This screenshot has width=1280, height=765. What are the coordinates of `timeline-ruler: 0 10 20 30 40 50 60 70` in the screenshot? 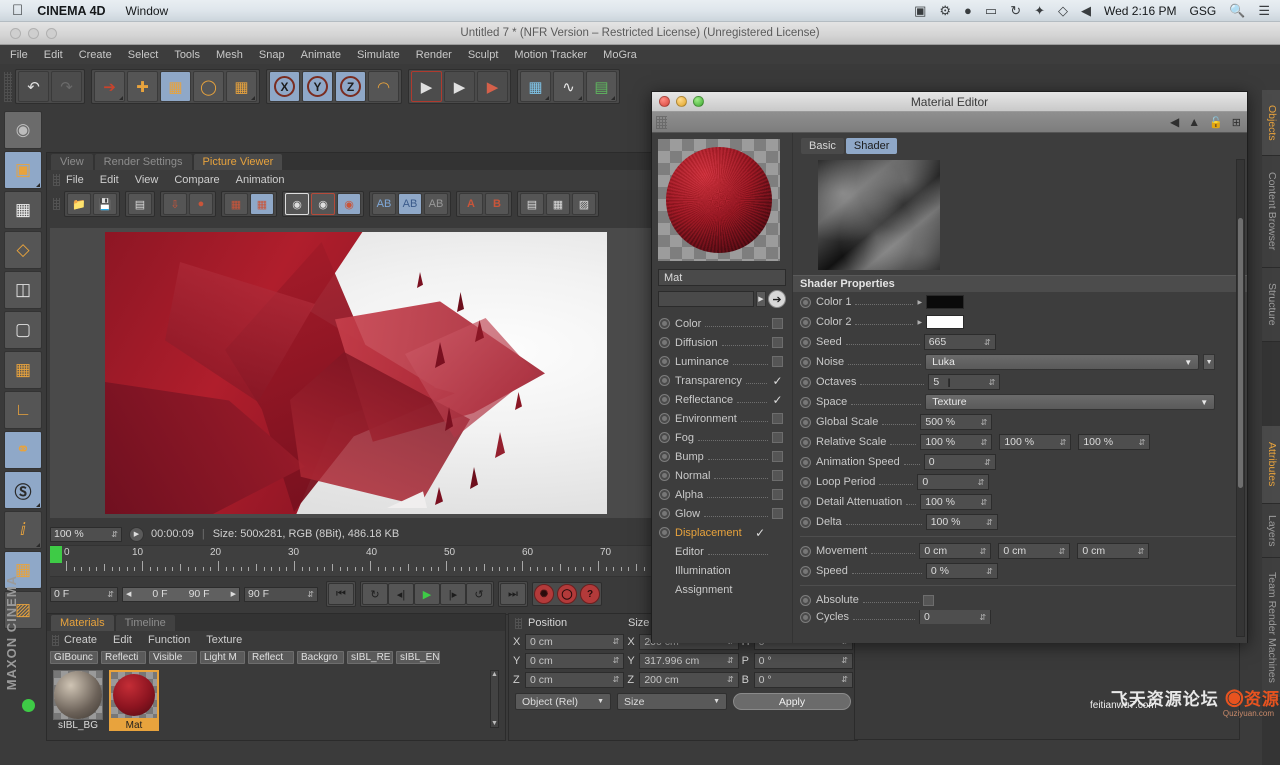 It's located at (356, 561).